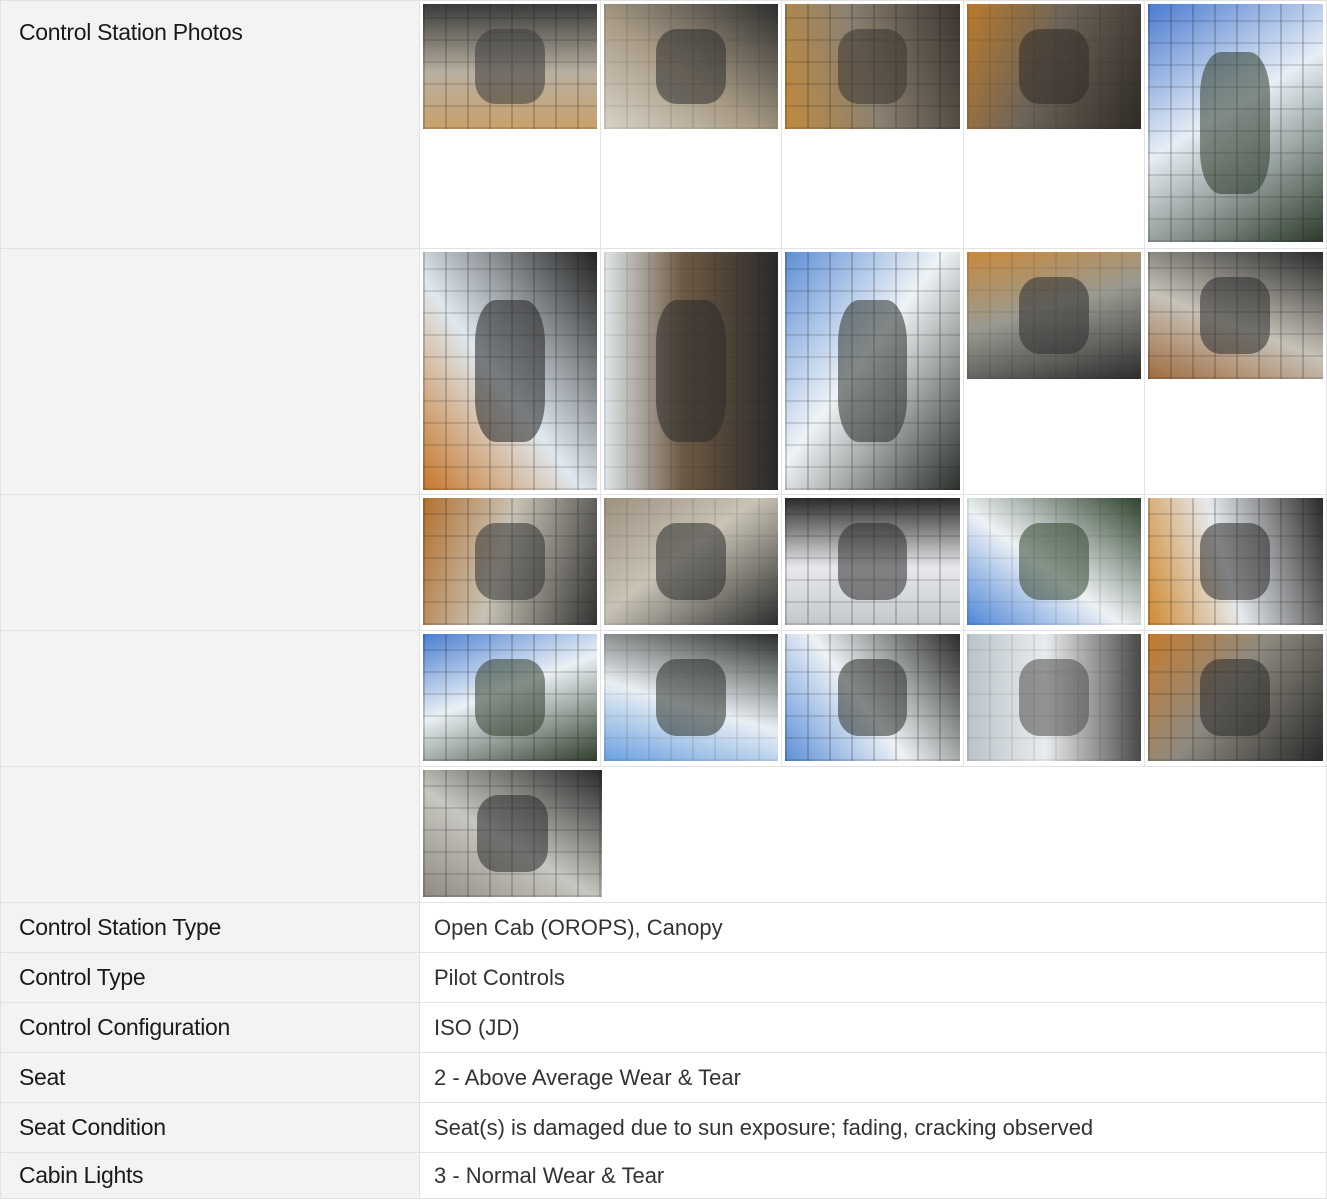 The height and width of the screenshot is (1202, 1327). Describe the element at coordinates (210, 1127) in the screenshot. I see `seat-condition-label: Seat Condition` at that location.